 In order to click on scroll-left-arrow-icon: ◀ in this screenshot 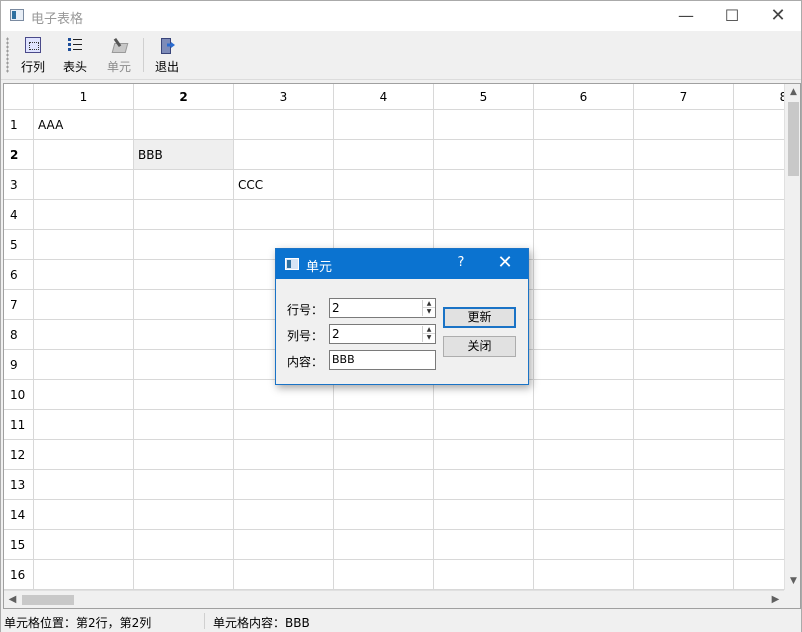, I will do `click(12, 599)`.